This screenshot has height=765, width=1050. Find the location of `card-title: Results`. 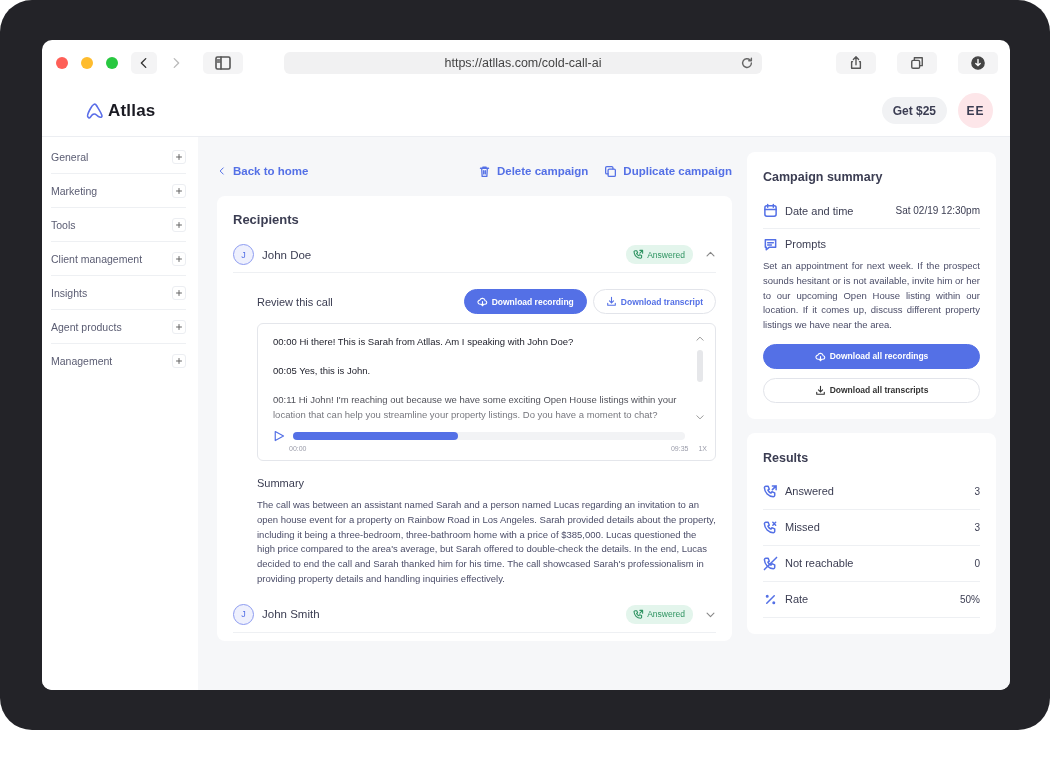

card-title: Results is located at coordinates (786, 458).